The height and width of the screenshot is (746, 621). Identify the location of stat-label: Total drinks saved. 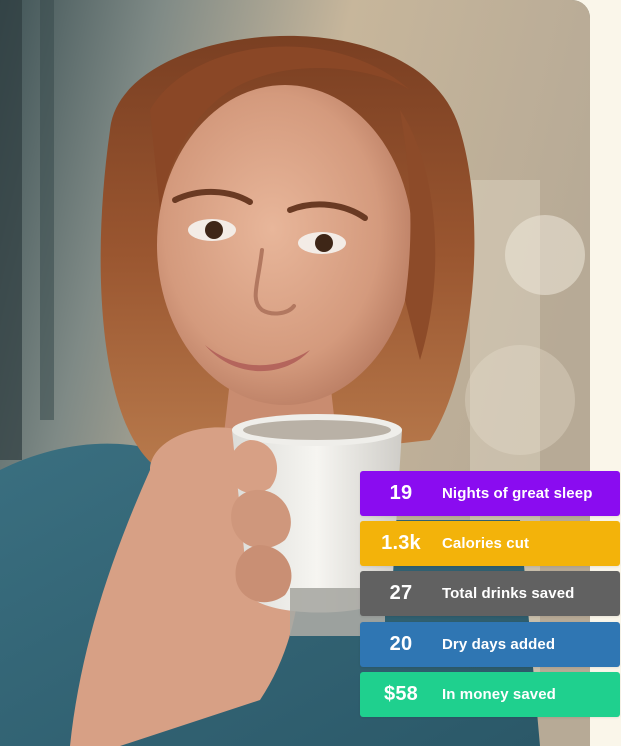
(508, 593).